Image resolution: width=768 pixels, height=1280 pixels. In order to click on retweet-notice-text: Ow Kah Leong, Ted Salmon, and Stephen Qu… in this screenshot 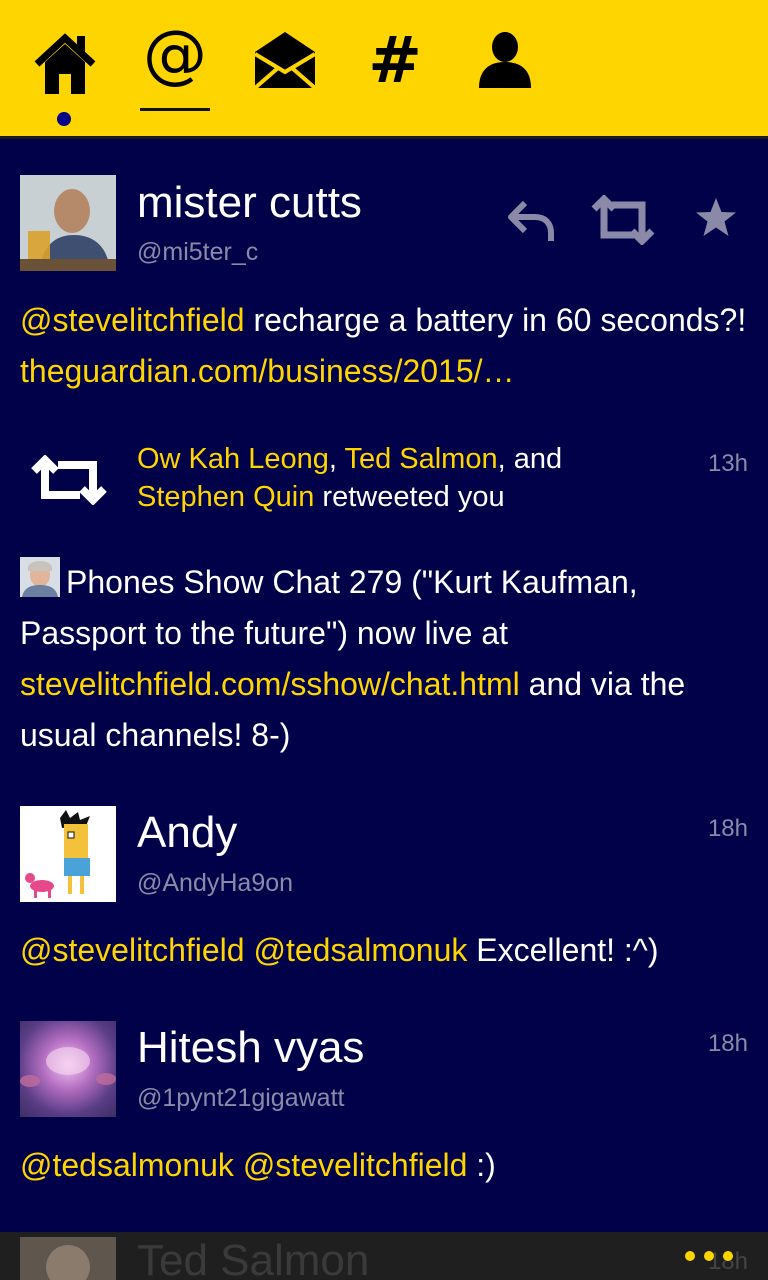, I will do `click(350, 478)`.